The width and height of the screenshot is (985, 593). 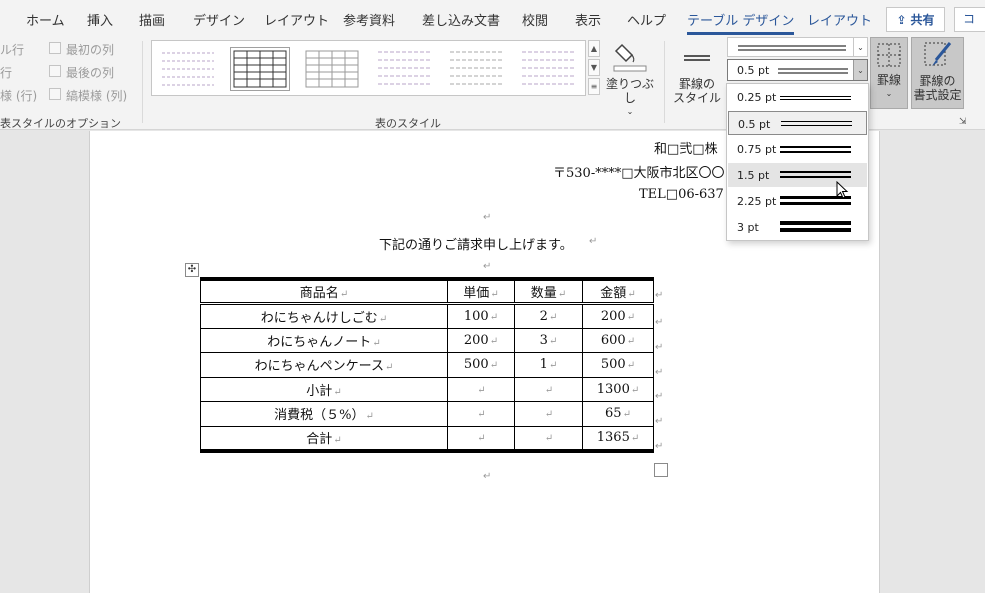 What do you see at coordinates (594, 86) in the screenshot?
I see `gallery-more-button: ≡` at bounding box center [594, 86].